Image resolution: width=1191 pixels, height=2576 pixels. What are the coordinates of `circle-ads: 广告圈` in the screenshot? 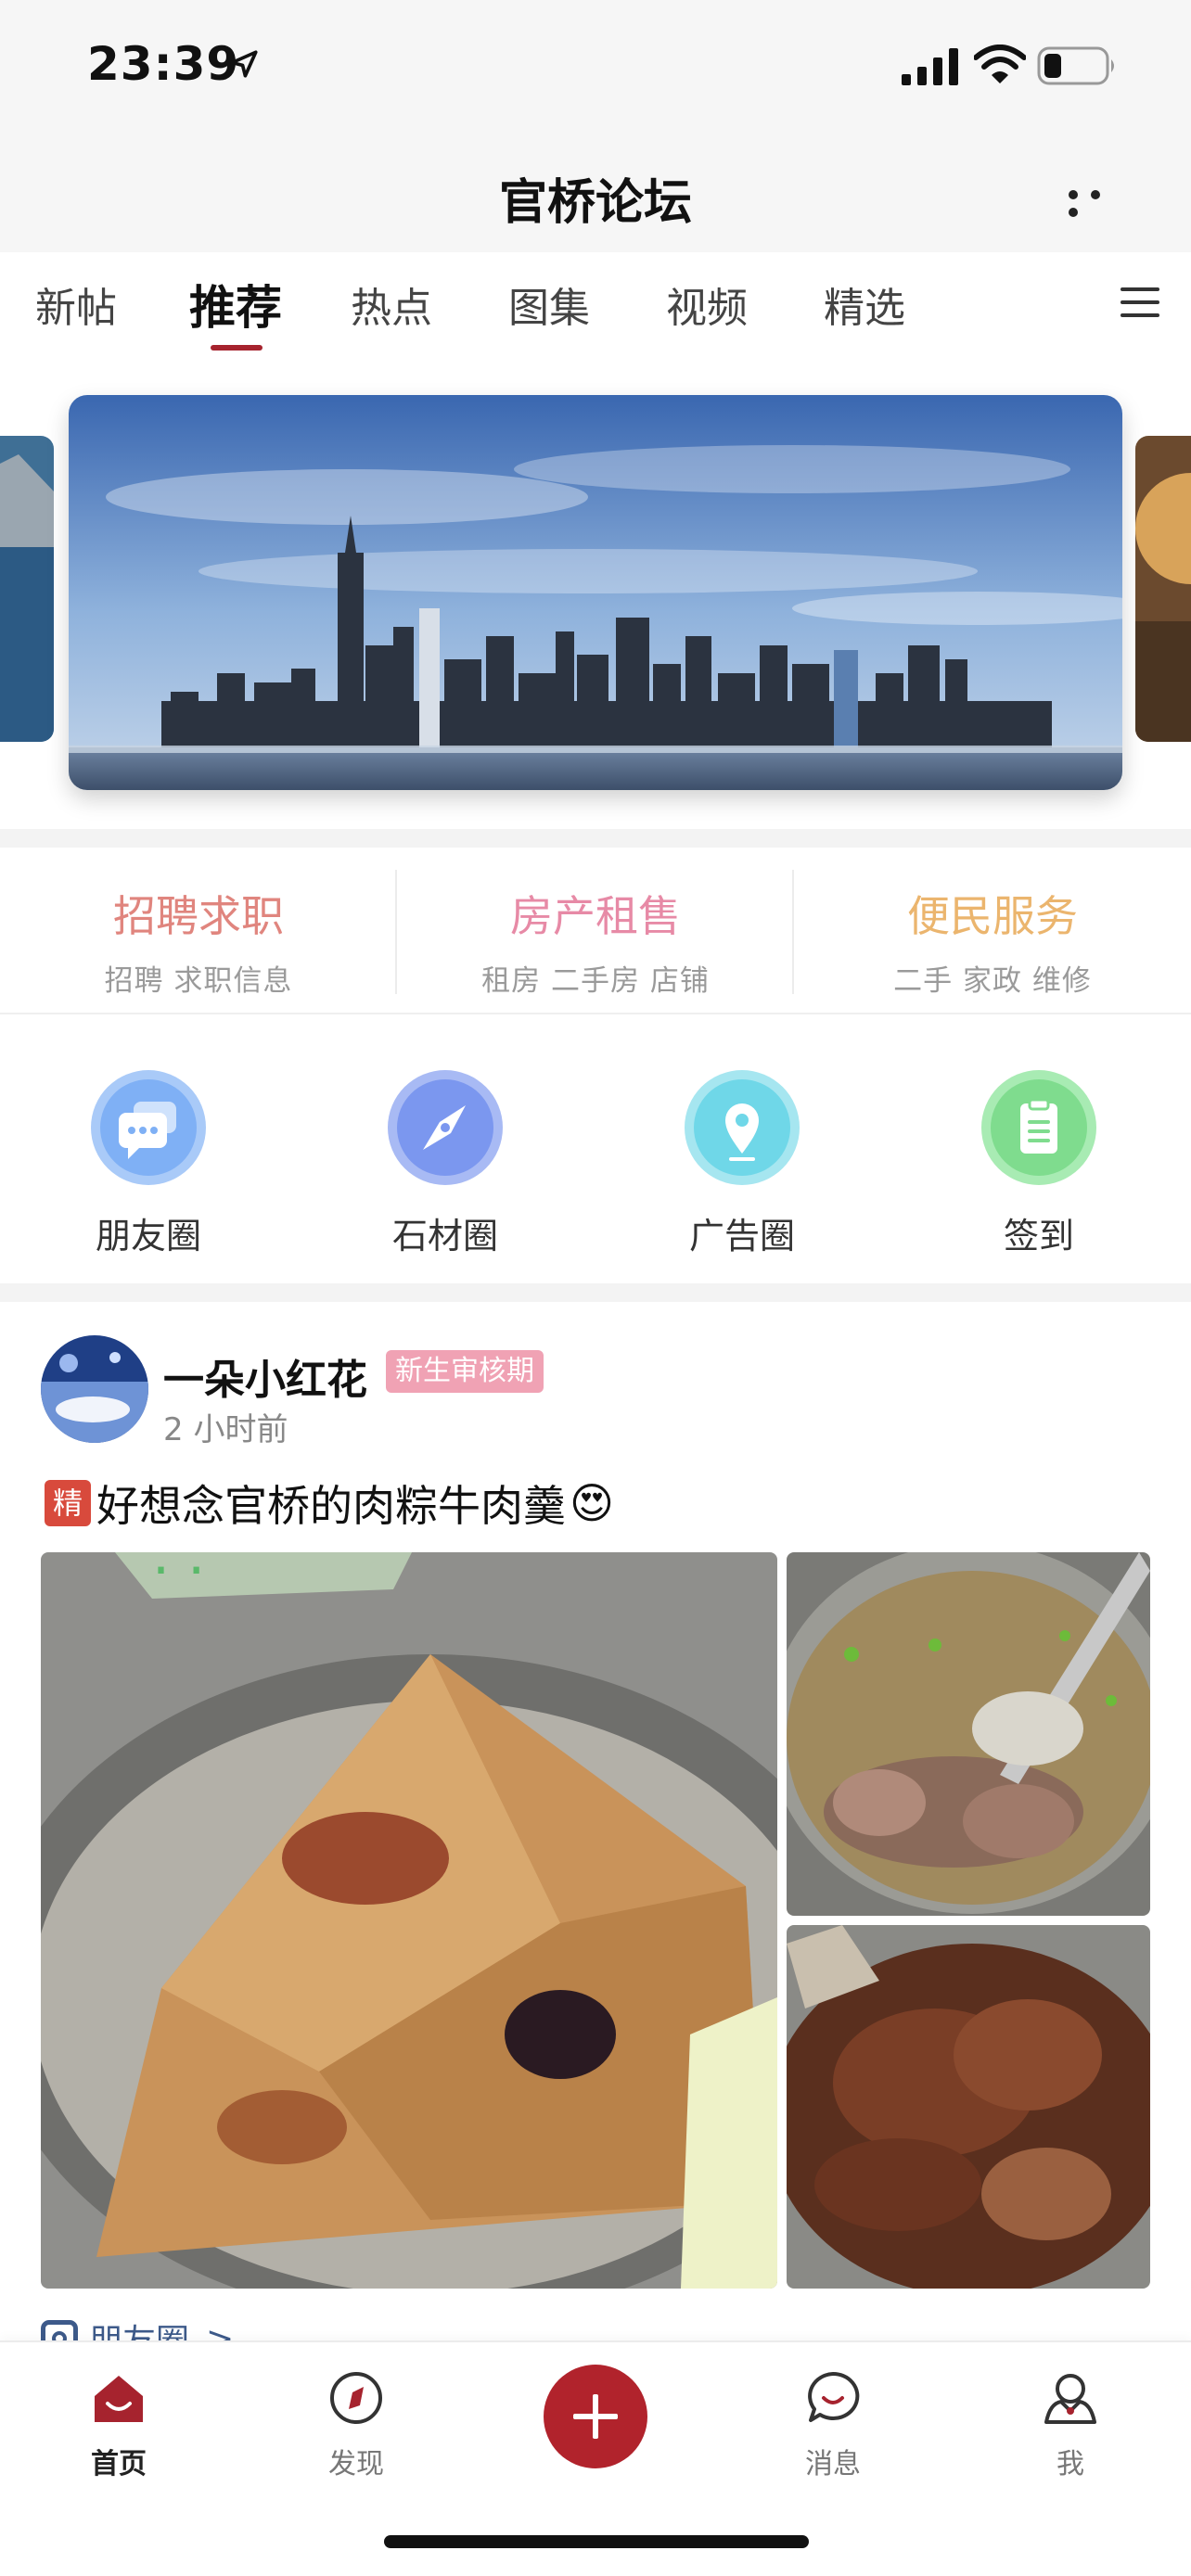 It's located at (742, 1137).